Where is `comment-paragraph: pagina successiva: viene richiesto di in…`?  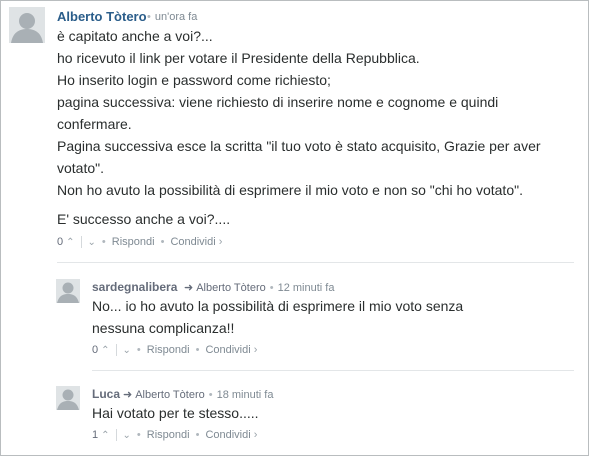
comment-paragraph: pagina successiva: viene richiesto di in… is located at coordinates (278, 113).